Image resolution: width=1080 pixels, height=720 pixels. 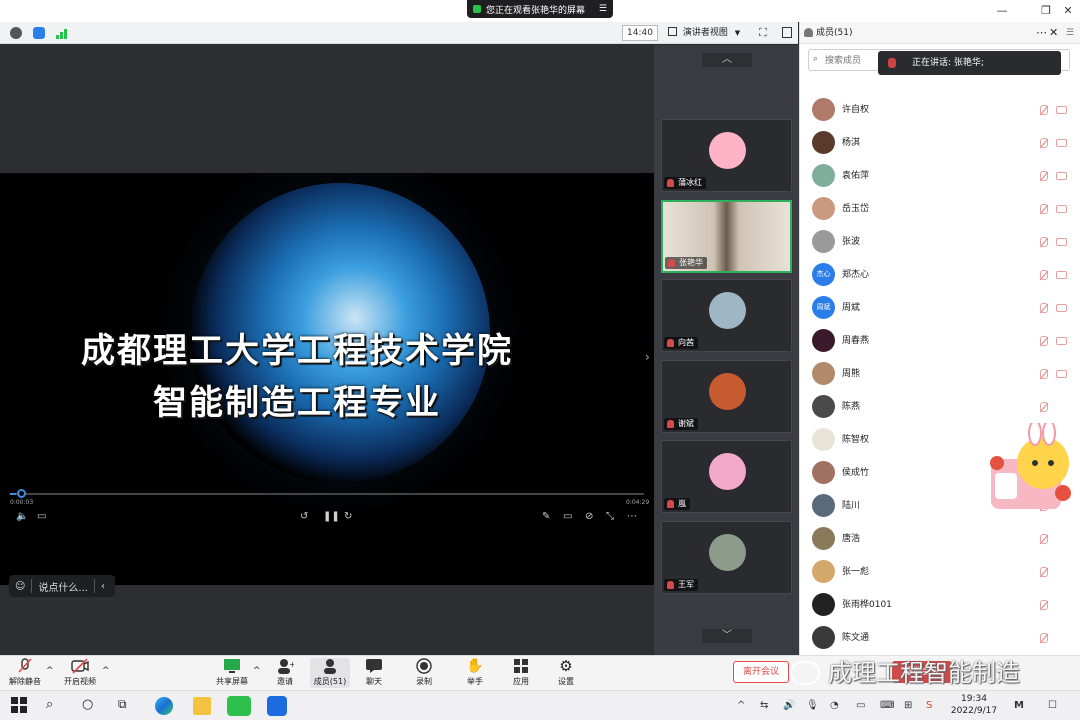 I want to click on video-tile: 王军, so click(x=726, y=557).